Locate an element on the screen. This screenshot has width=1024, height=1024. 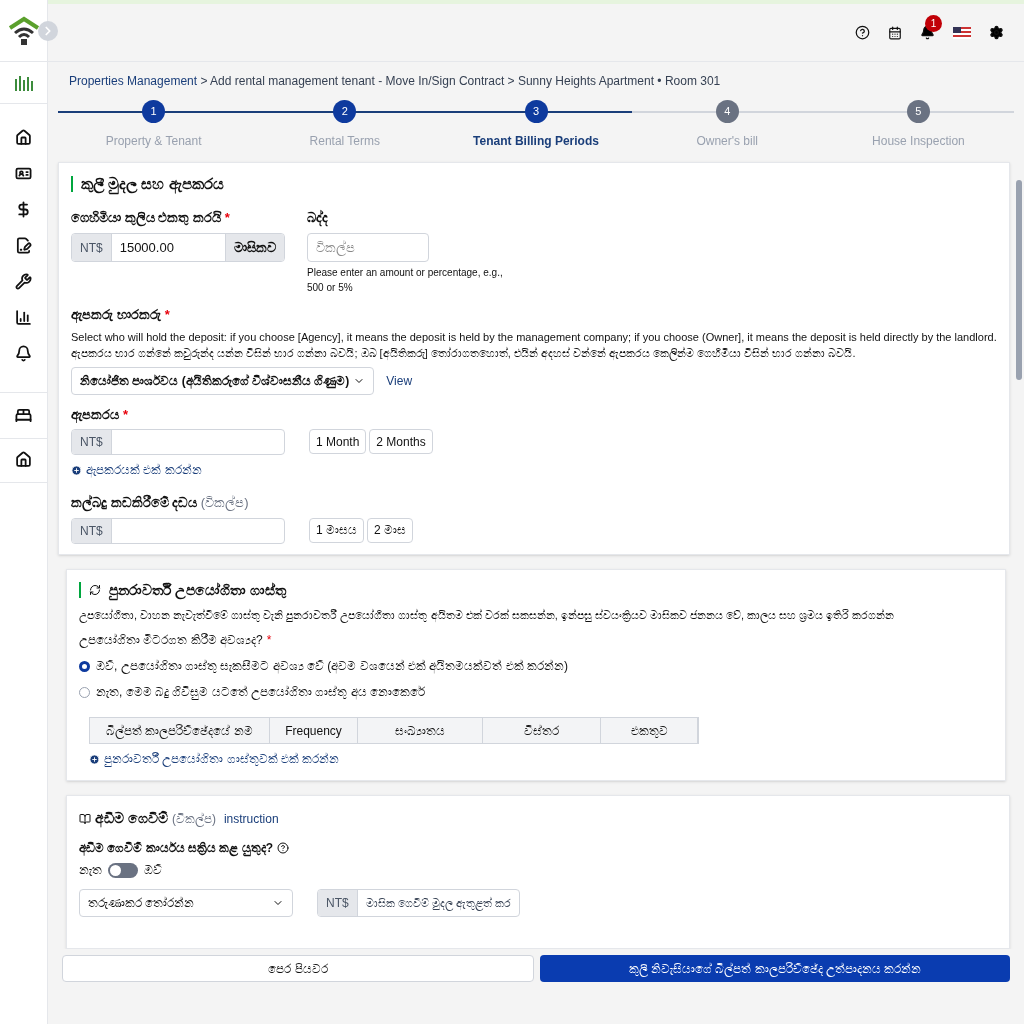
section-title: අඩිම ගෙවීම් is located at coordinates (131, 819).